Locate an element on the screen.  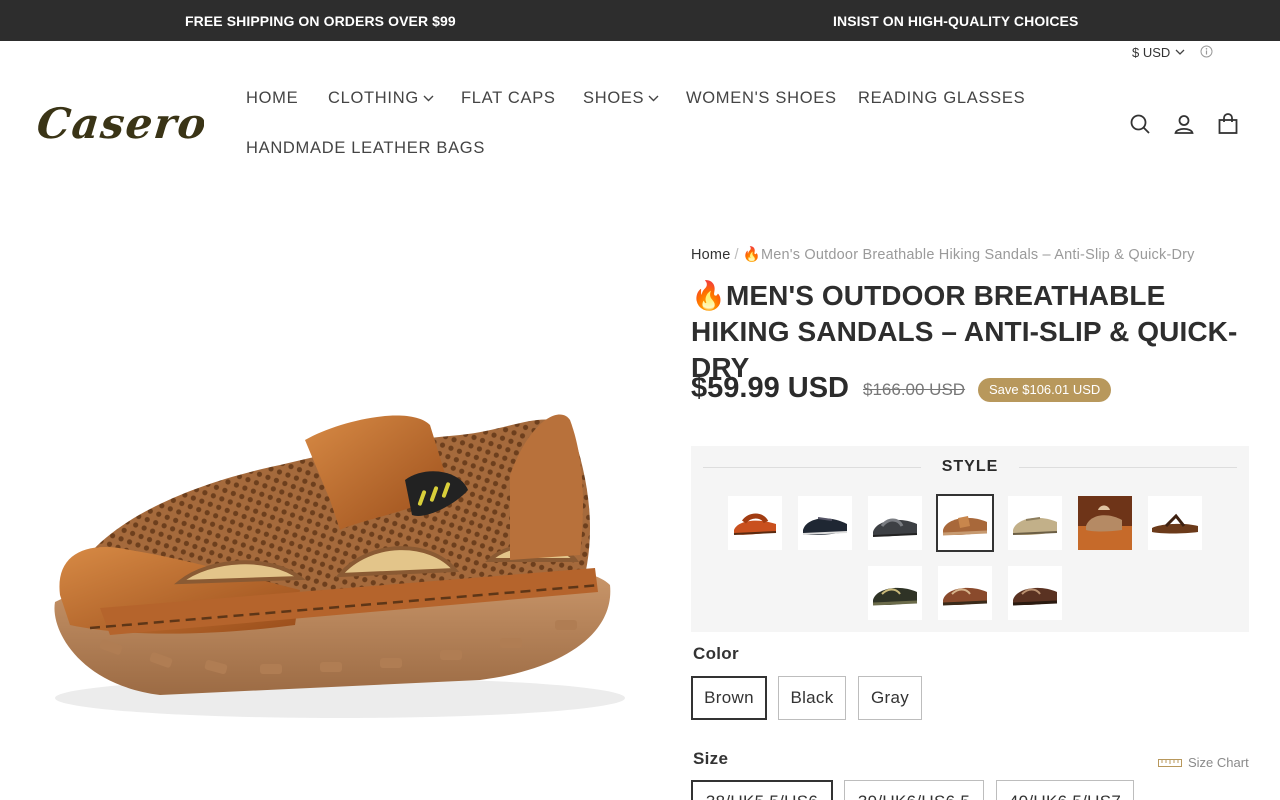
size-chart-label: Size Chart is located at coordinates (1218, 762).